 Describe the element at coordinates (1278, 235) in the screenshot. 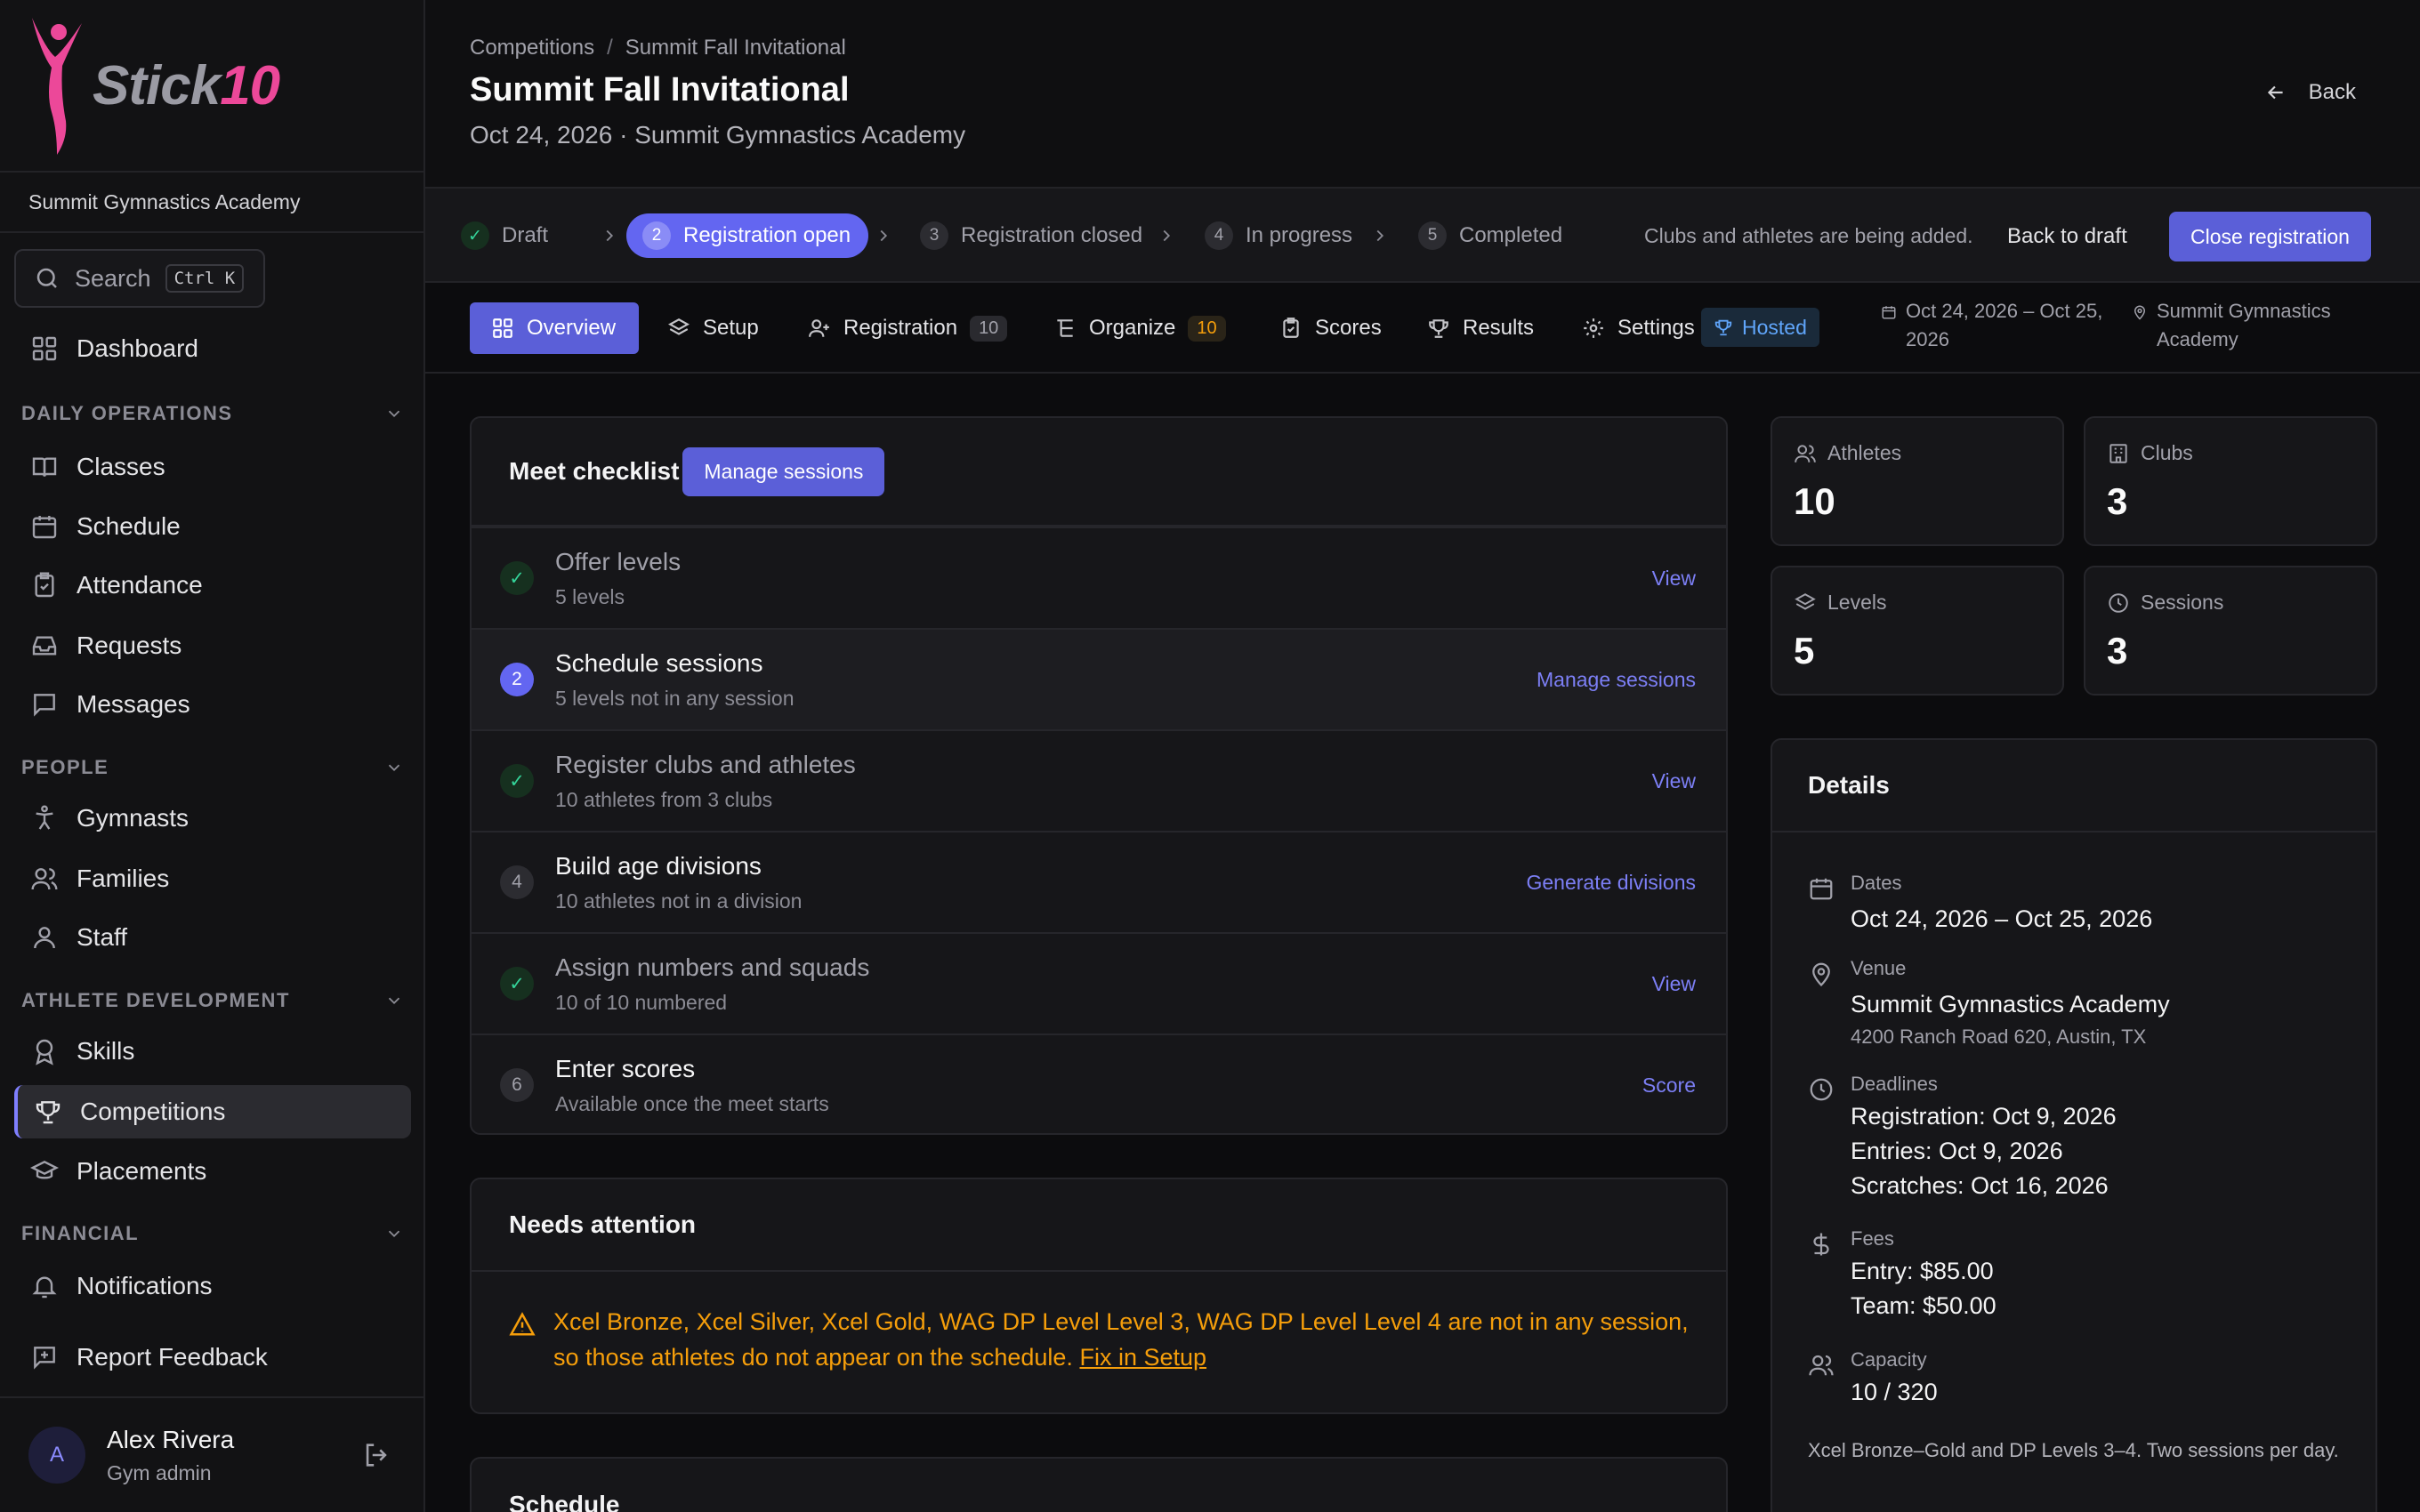

I see `step-in-progress: 4 In progress` at that location.